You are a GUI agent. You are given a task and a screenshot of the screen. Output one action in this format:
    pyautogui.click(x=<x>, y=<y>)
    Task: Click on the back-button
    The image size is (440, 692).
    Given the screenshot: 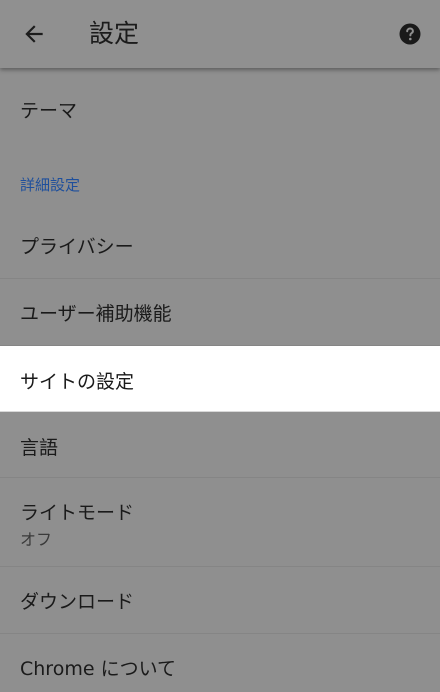 What is the action you would take?
    pyautogui.click(x=34, y=34)
    